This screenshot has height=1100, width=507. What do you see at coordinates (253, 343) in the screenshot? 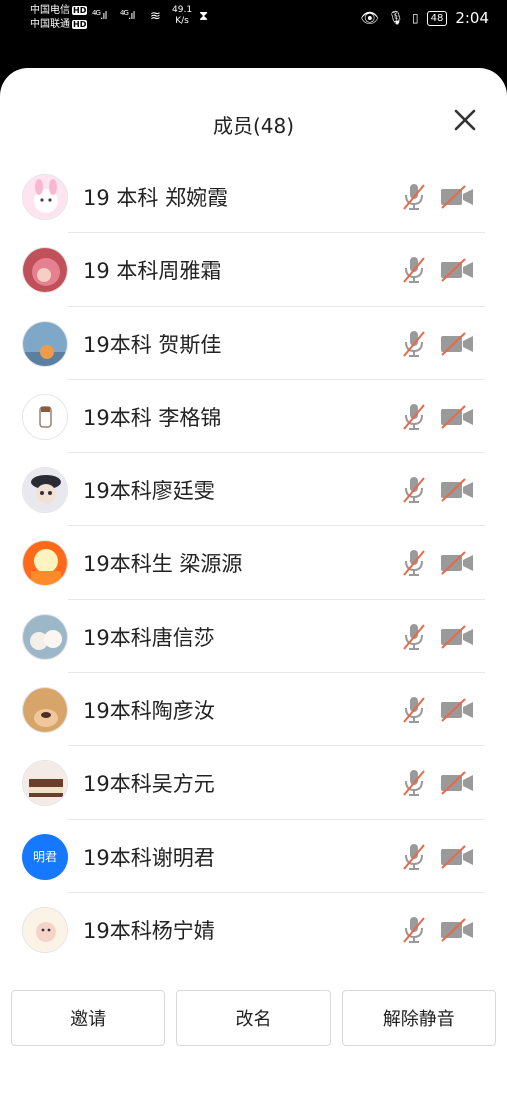
I see `member-row: 19本科 贺斯佳` at bounding box center [253, 343].